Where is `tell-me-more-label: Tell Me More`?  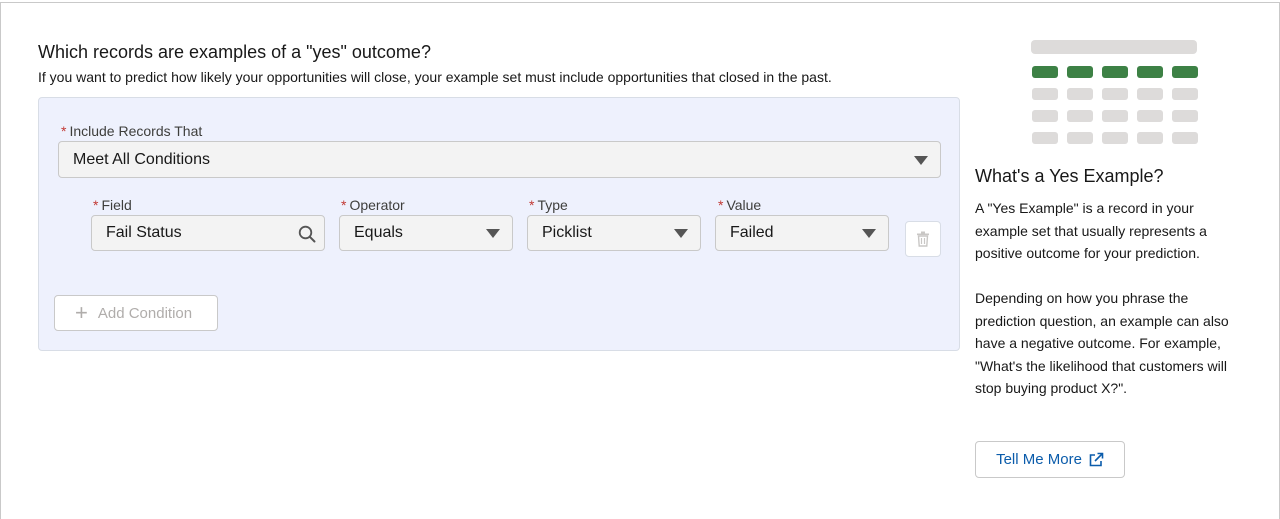 tell-me-more-label: Tell Me More is located at coordinates (1039, 459).